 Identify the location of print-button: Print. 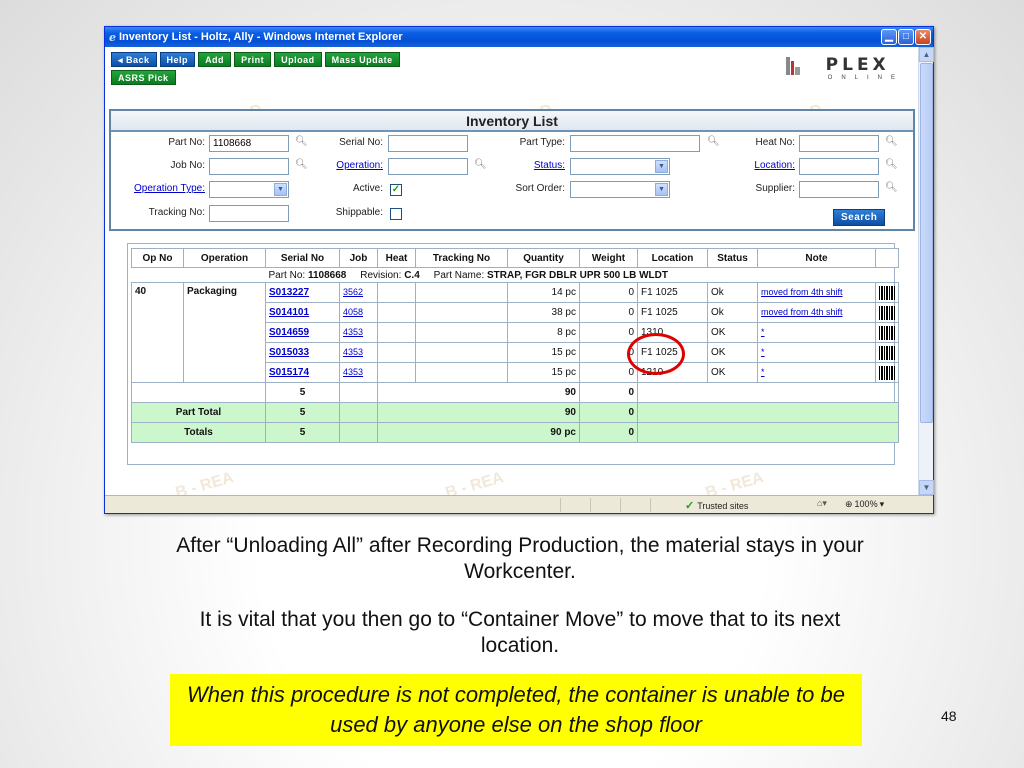
(253, 59).